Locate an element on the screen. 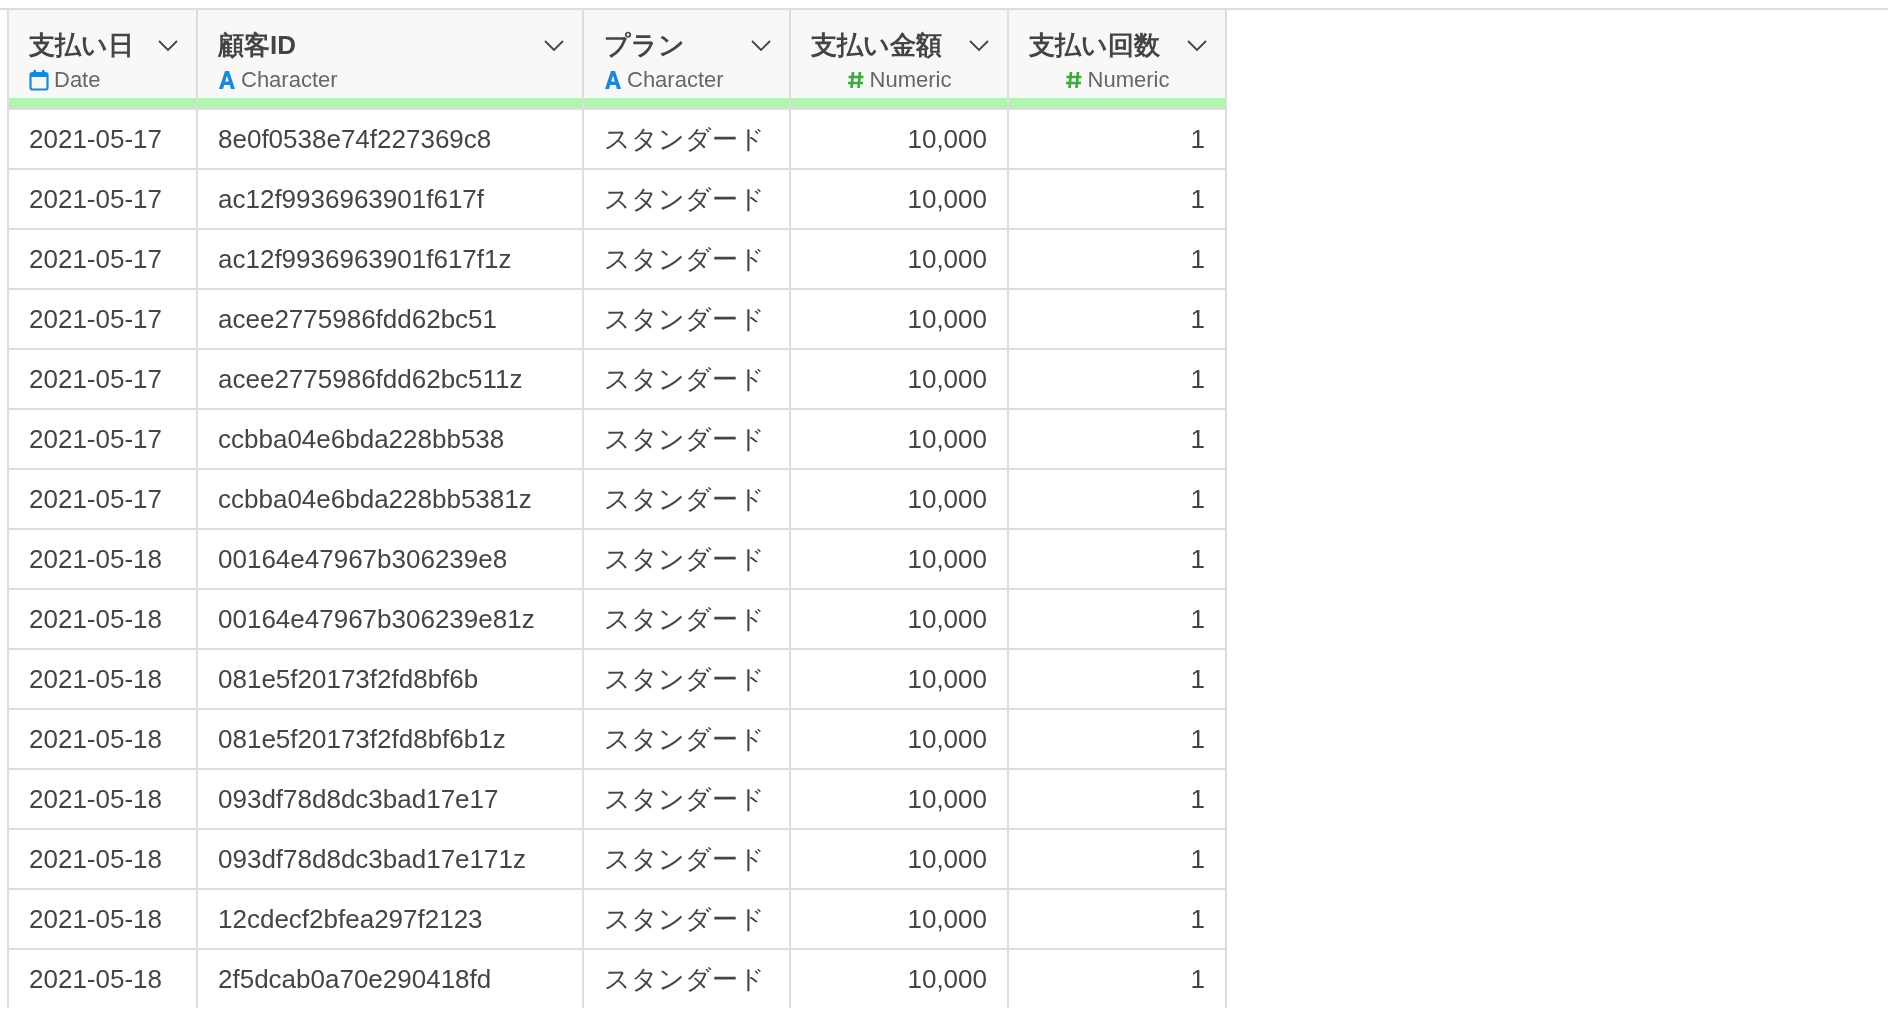  column-type: Date is located at coordinates (77, 80).